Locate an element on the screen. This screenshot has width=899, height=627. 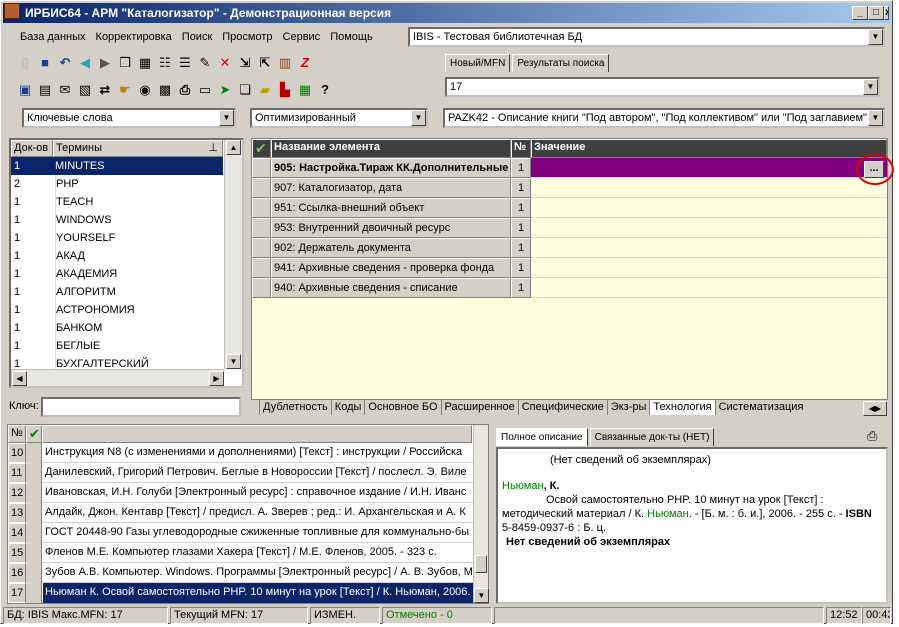
docs-col-number: № is located at coordinates (17, 434).